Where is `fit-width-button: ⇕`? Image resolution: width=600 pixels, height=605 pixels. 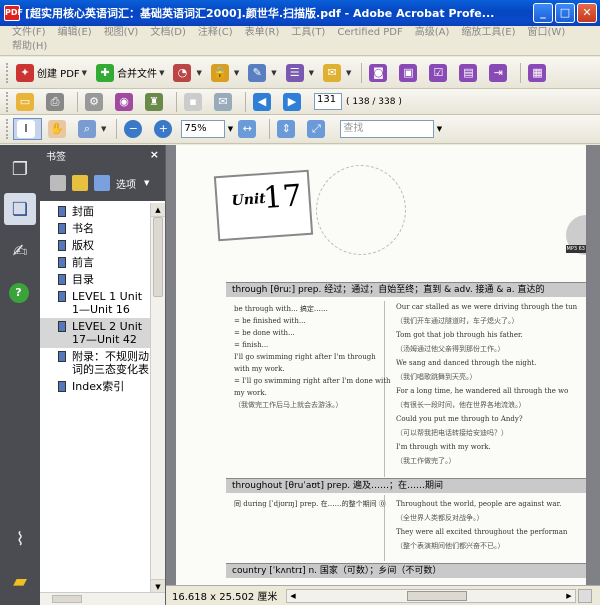 fit-width-button: ⇕ is located at coordinates (287, 129).